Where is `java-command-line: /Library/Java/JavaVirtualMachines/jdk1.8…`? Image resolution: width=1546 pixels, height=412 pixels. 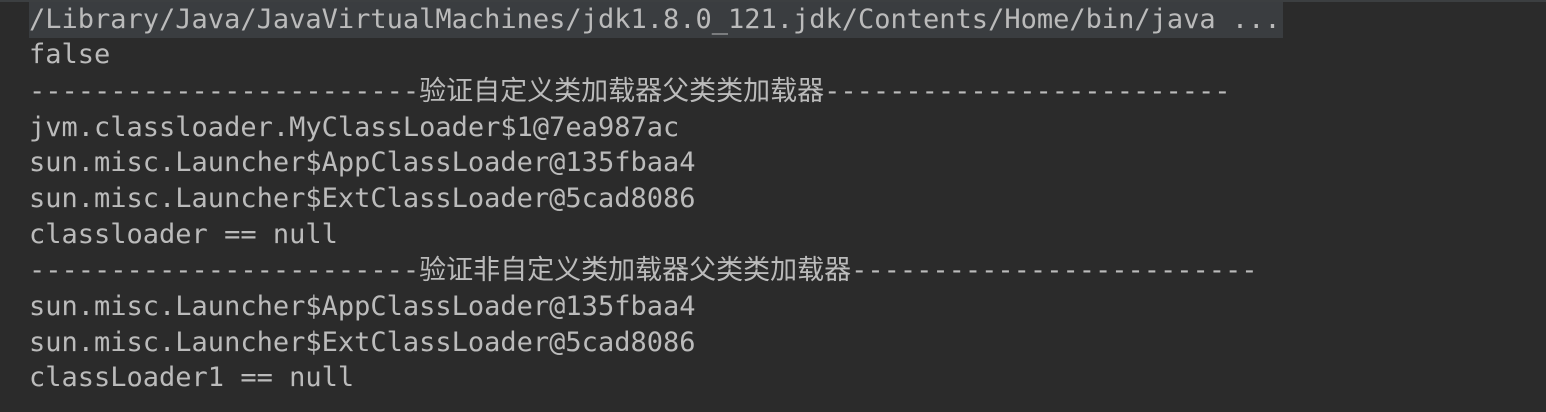
java-command-line: /Library/Java/JavaVirtualMachines/jdk1.8… is located at coordinates (656, 20).